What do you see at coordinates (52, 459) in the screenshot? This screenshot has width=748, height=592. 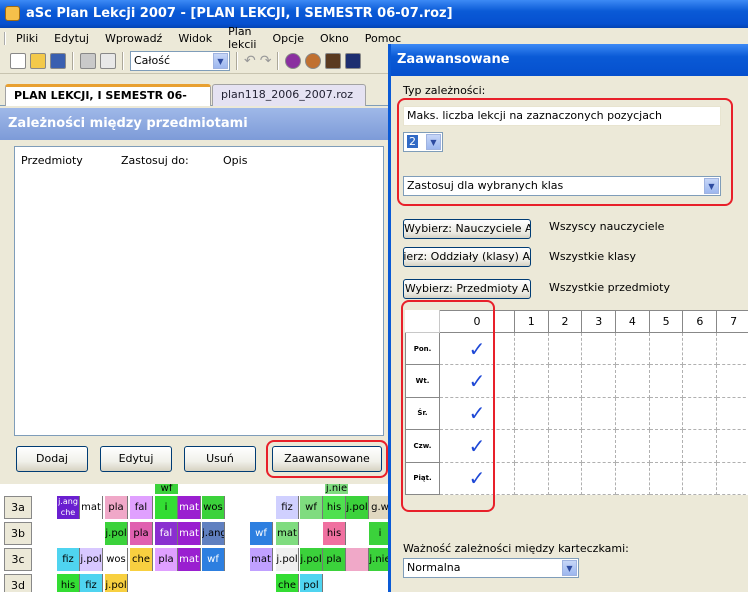 I see `add-button: Dodaj` at bounding box center [52, 459].